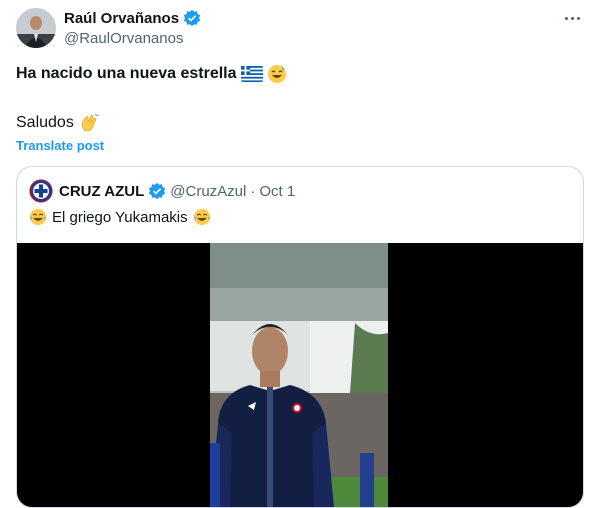 The height and width of the screenshot is (508, 607). I want to click on greece-flag-icon, so click(251, 74).